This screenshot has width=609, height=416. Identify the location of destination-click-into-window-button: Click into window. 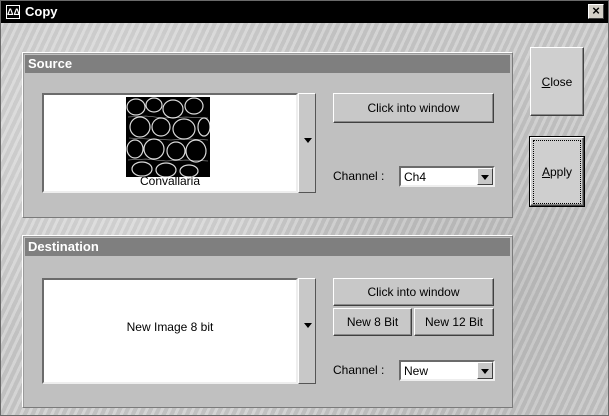
(413, 292).